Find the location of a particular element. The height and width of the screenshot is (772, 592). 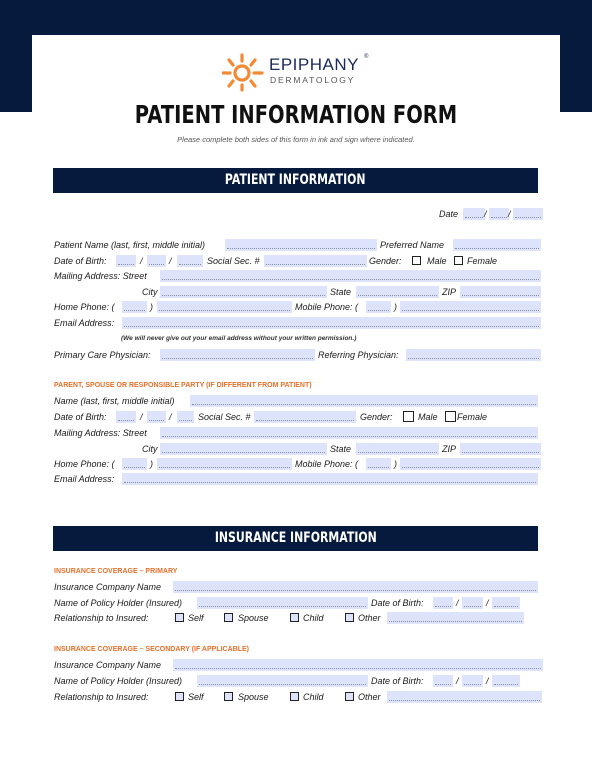

referring-field is located at coordinates (473, 355).